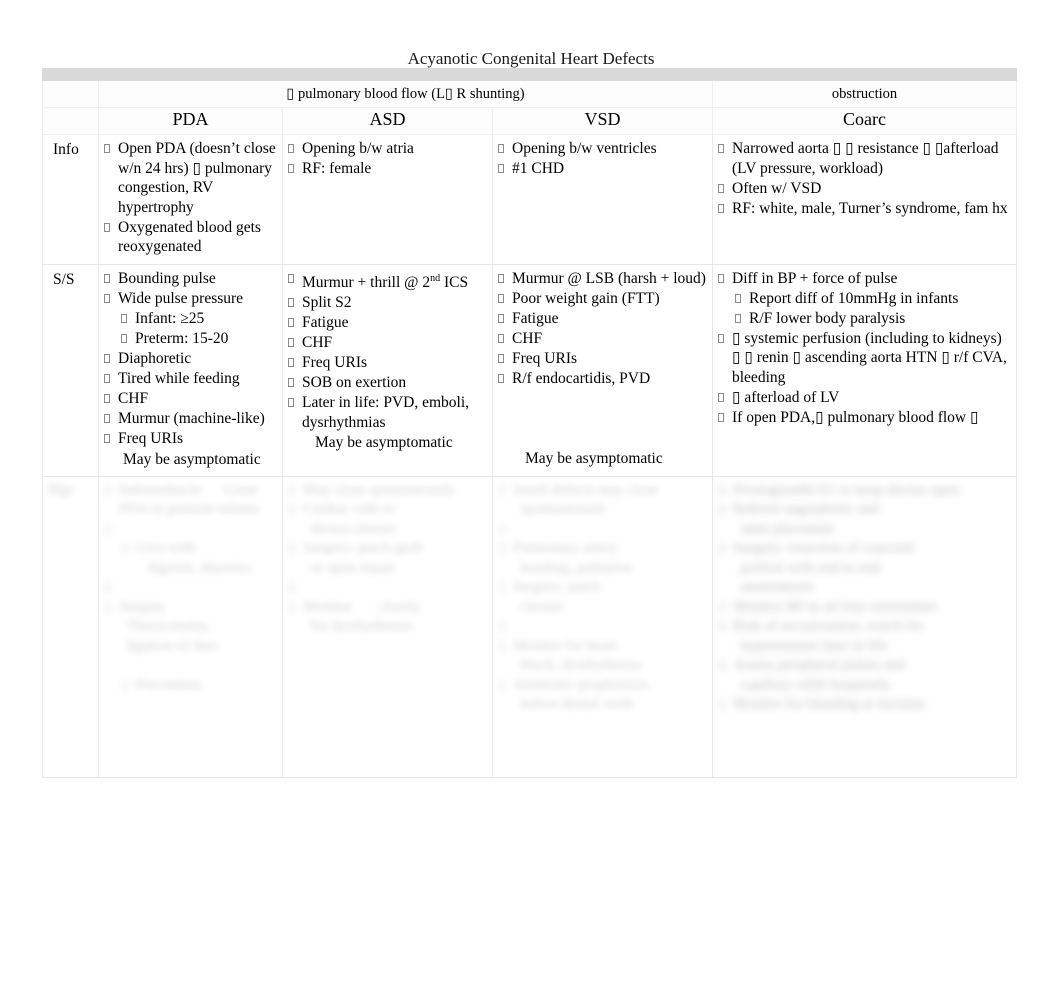 The image size is (1062, 1006). What do you see at coordinates (182, 338) in the screenshot?
I see `list-item-text: Preterm: 15-20` at bounding box center [182, 338].